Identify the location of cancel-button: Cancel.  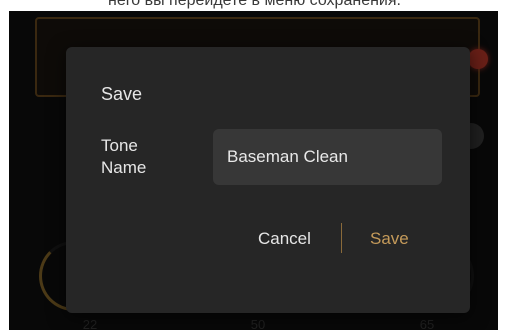
(284, 239).